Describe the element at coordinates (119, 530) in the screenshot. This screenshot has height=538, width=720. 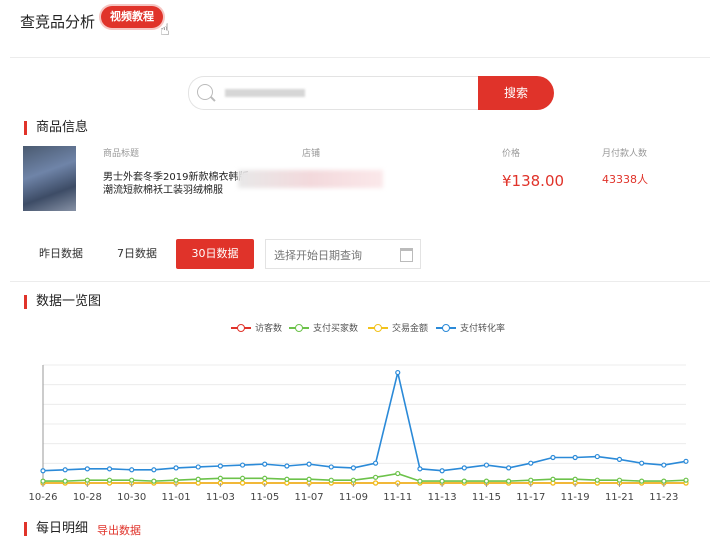
I see `export-data-link: 导出数据` at that location.